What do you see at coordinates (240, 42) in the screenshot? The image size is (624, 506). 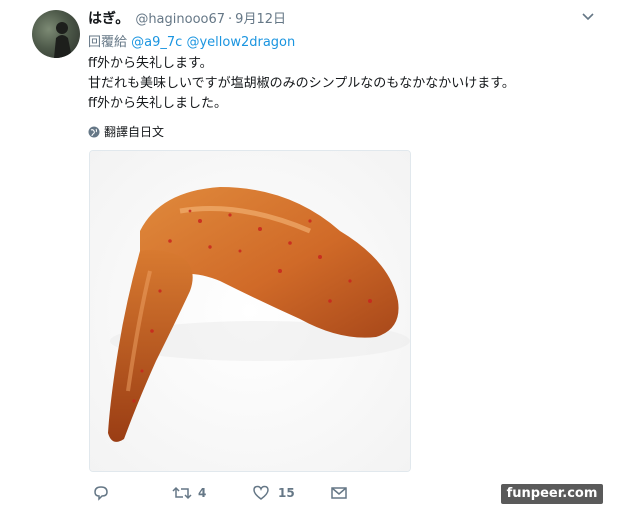 I see `mention-link: @yellow2dragon` at bounding box center [240, 42].